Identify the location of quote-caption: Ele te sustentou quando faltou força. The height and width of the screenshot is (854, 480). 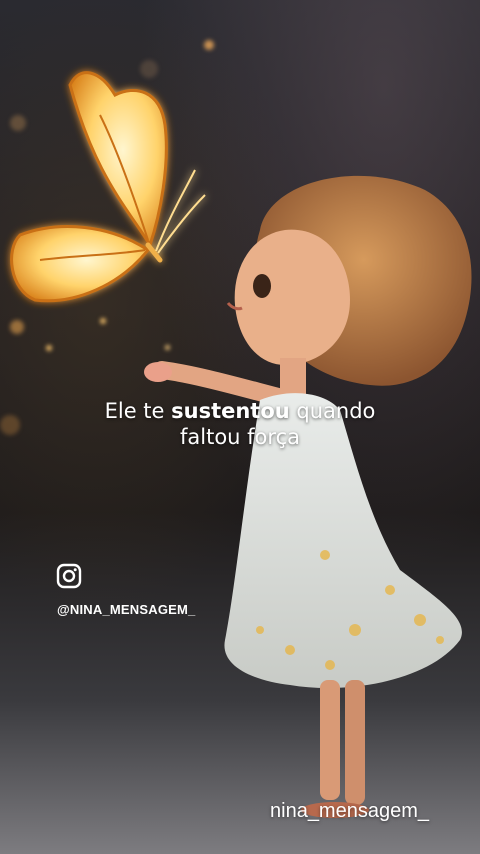
(240, 424).